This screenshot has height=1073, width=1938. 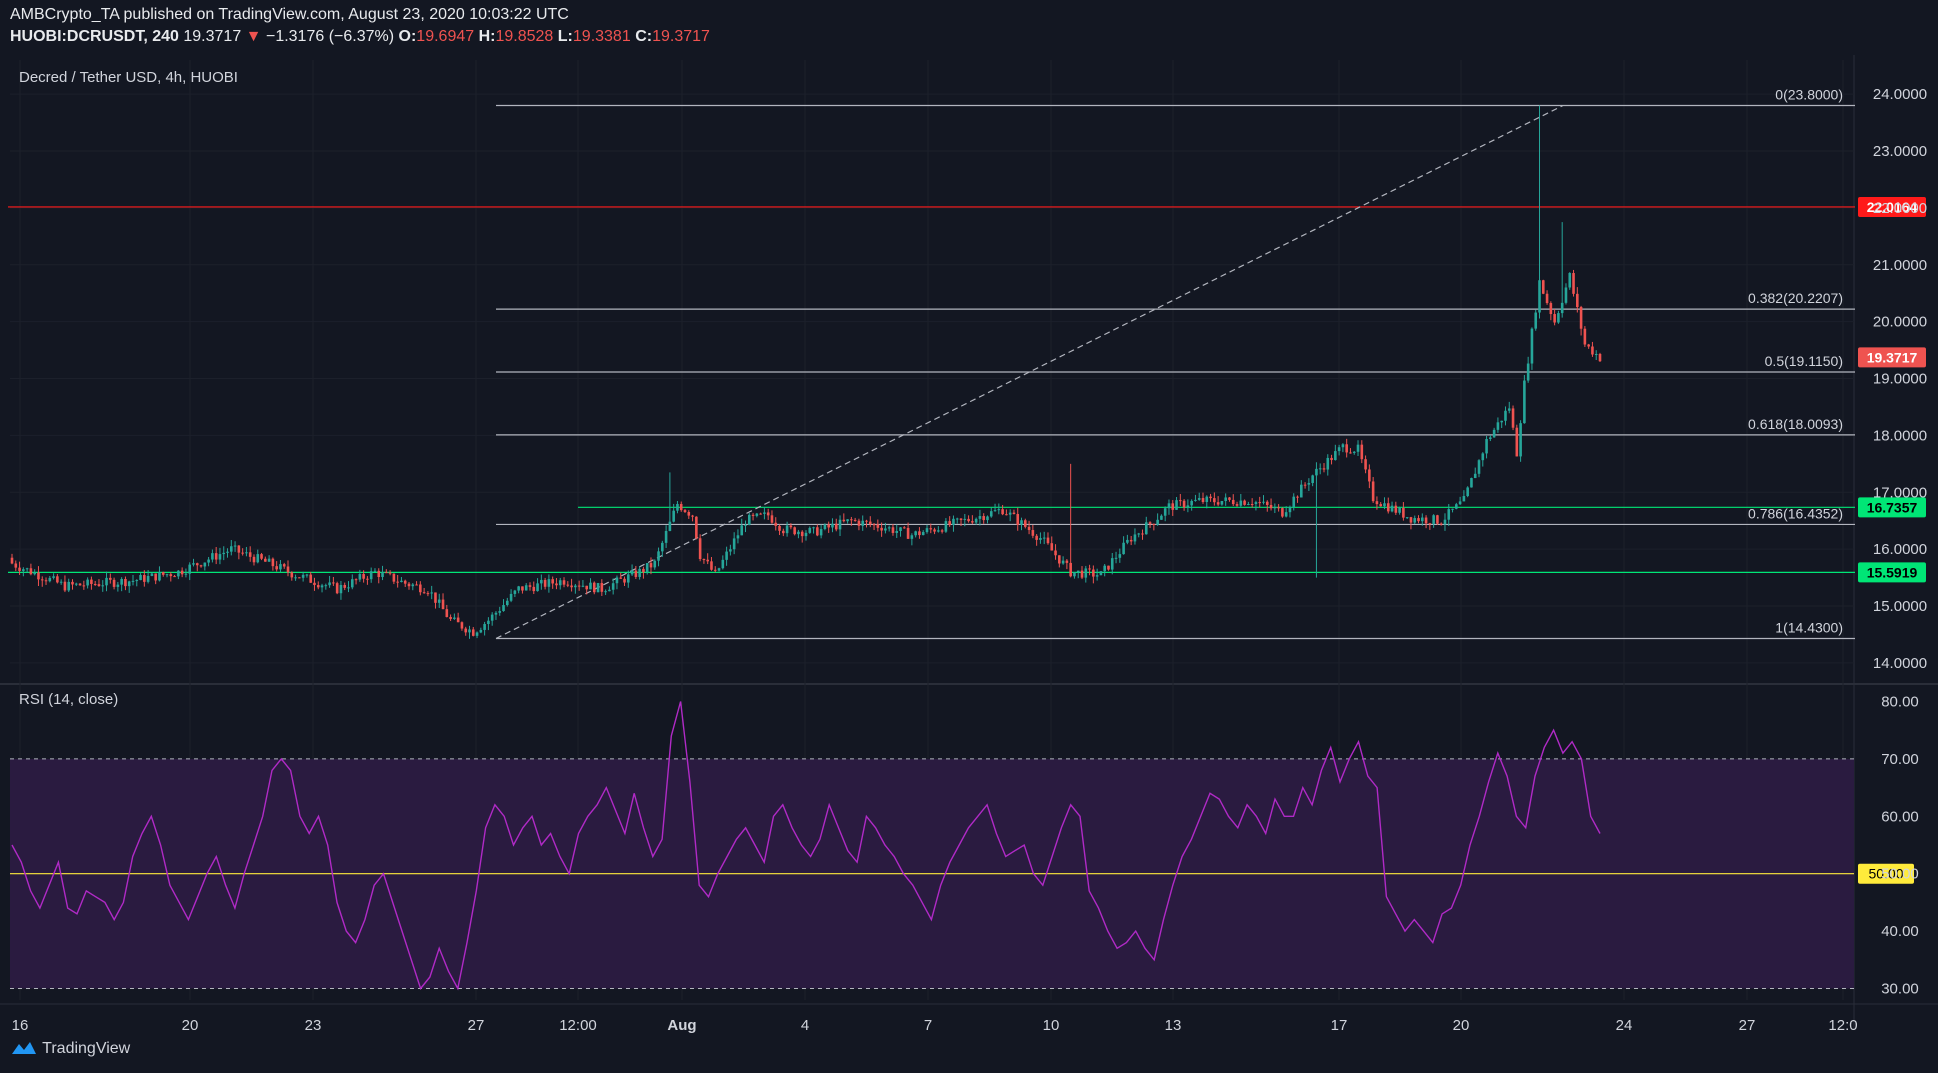 I want to click on time-tick-label: 23, so click(x=313, y=1025).